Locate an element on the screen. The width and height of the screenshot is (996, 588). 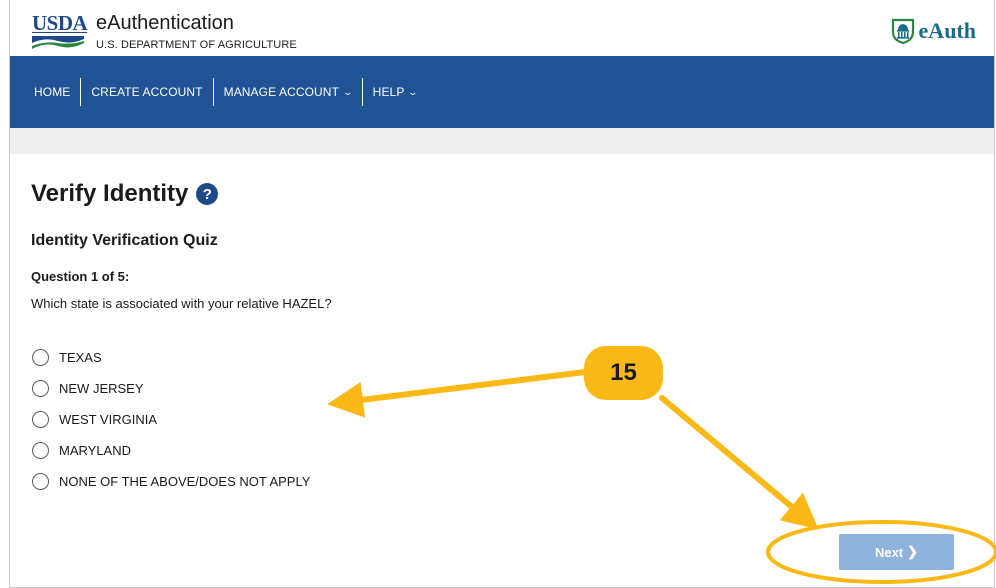
answer-option: NEW JERSEY is located at coordinates (171, 388).